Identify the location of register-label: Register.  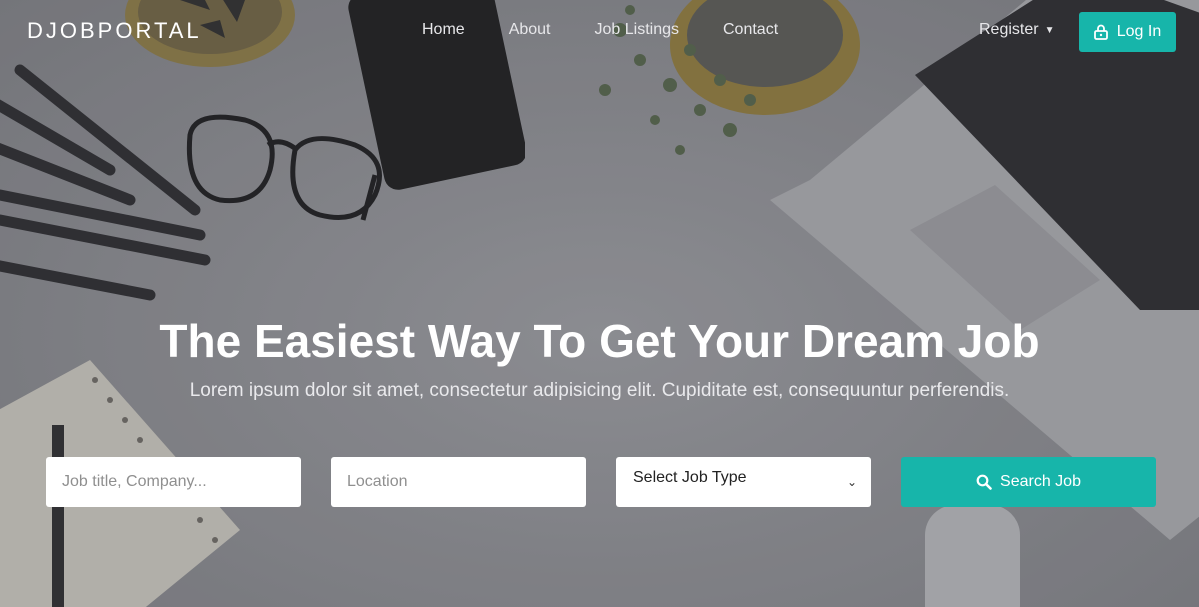
(1009, 29).